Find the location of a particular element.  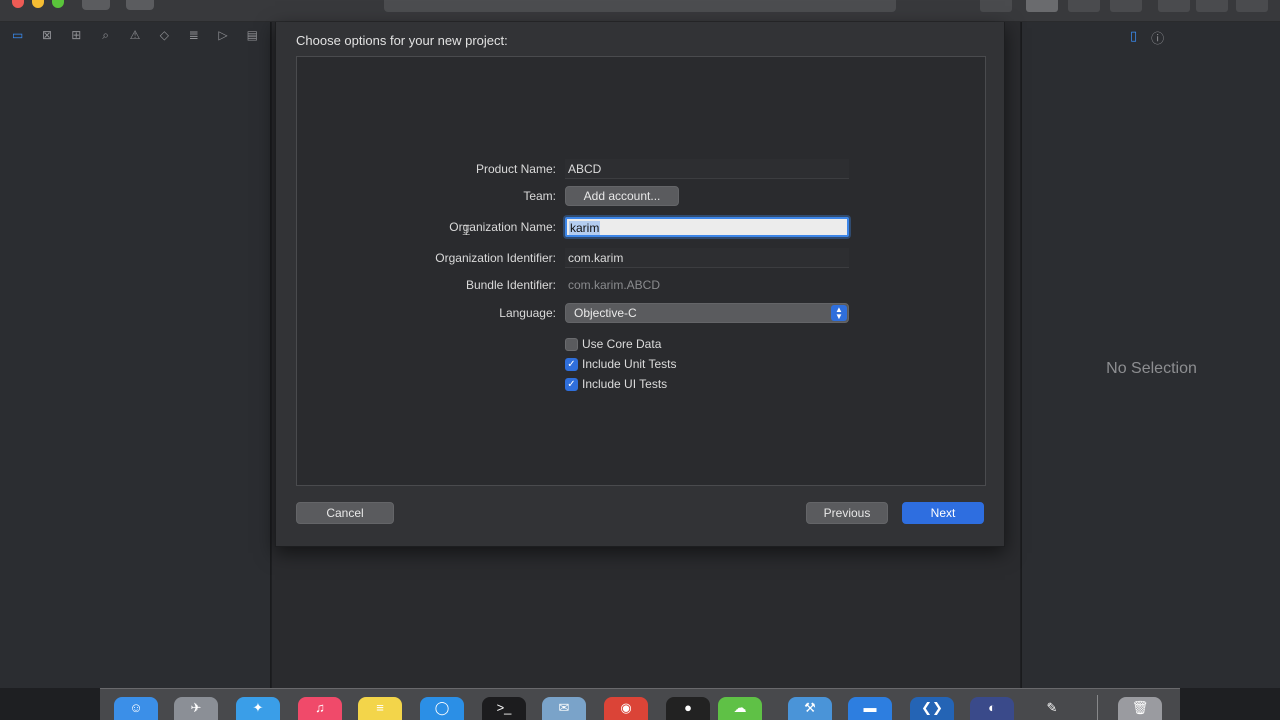

file-inspector-icon: ▯ is located at coordinates (1133, 37).